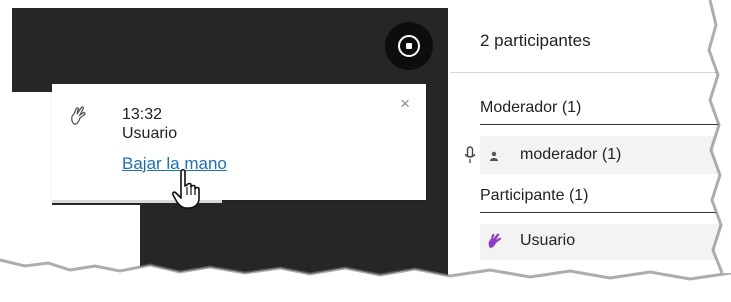 The height and width of the screenshot is (302, 731). What do you see at coordinates (571, 154) in the screenshot?
I see `moderator-name: moderador (1)` at bounding box center [571, 154].